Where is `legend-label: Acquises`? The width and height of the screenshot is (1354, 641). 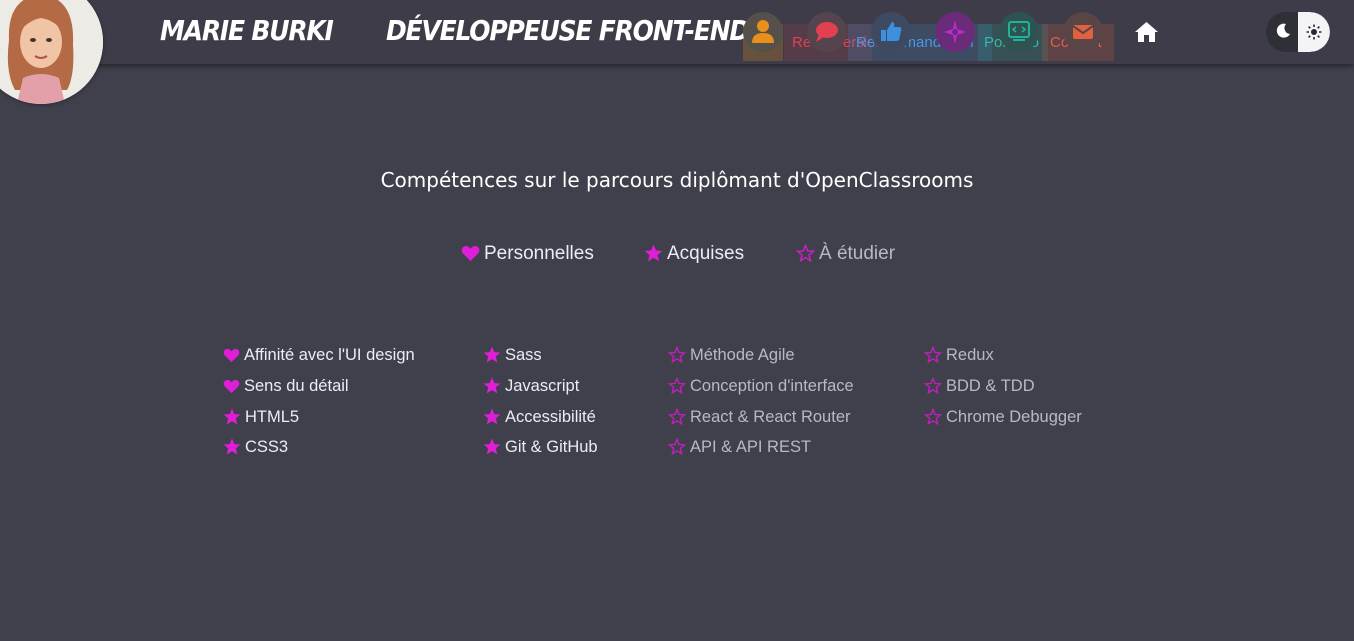 legend-label: Acquises is located at coordinates (706, 253).